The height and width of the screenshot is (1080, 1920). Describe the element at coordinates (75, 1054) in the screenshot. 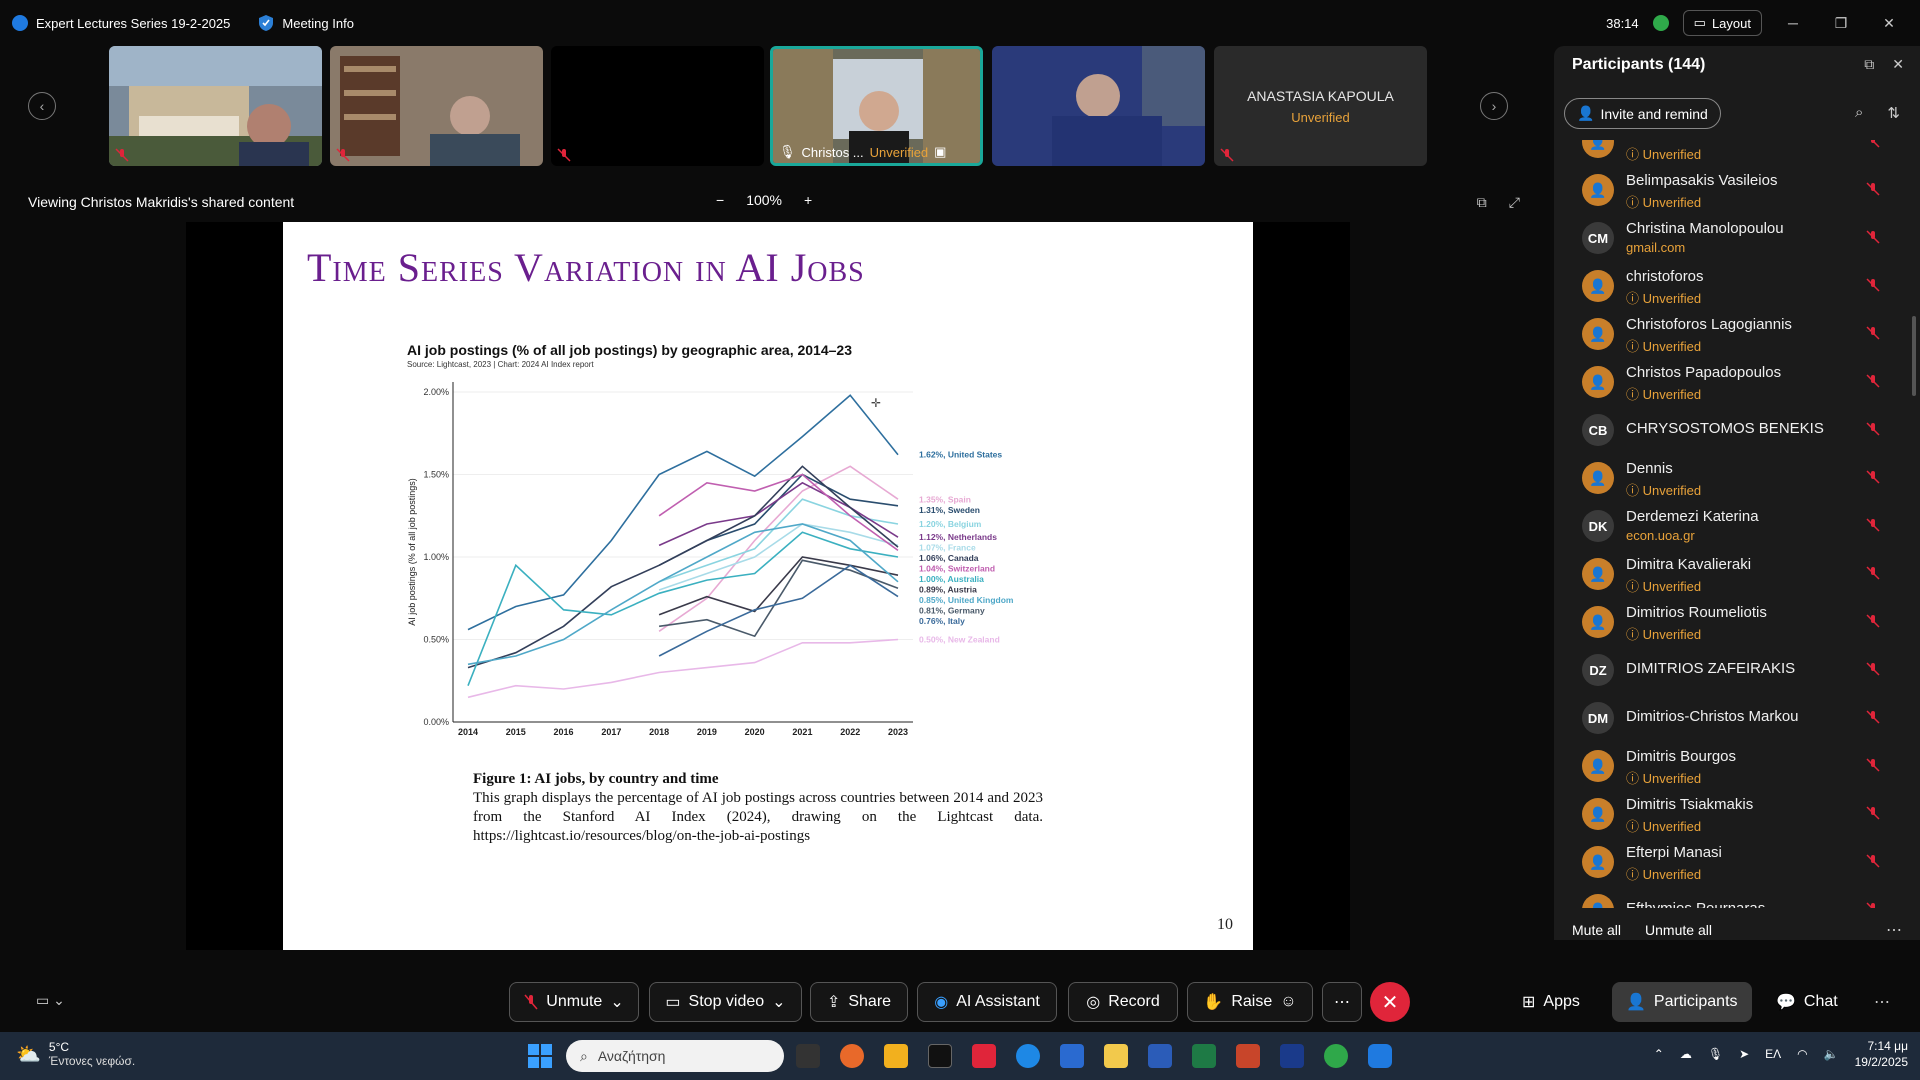

I see `weather-widget: ⛅ 5°C Έντονες νεφώσ.` at that location.